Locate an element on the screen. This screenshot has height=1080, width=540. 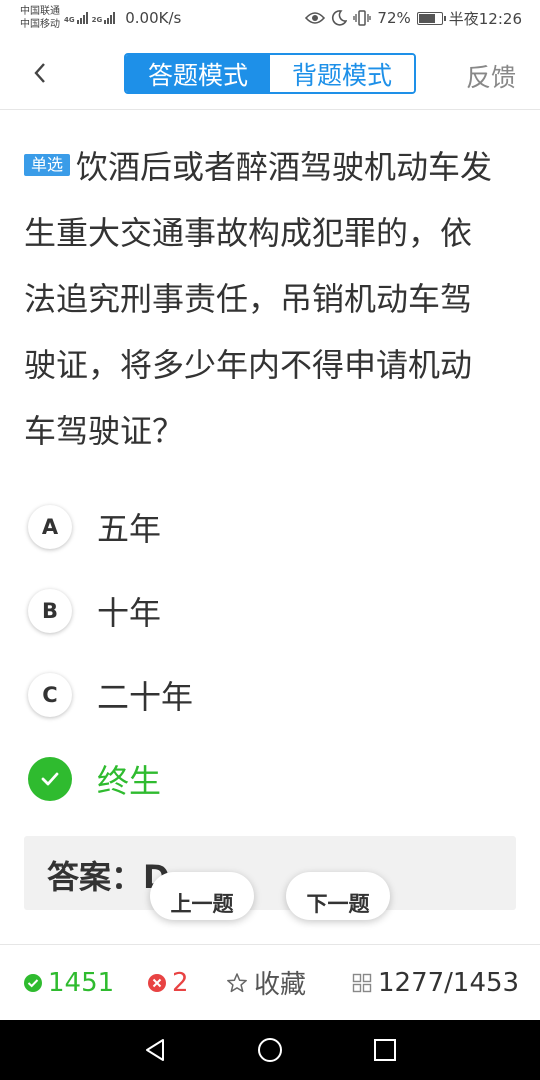
checkmark-icon is located at coordinates (50, 779).